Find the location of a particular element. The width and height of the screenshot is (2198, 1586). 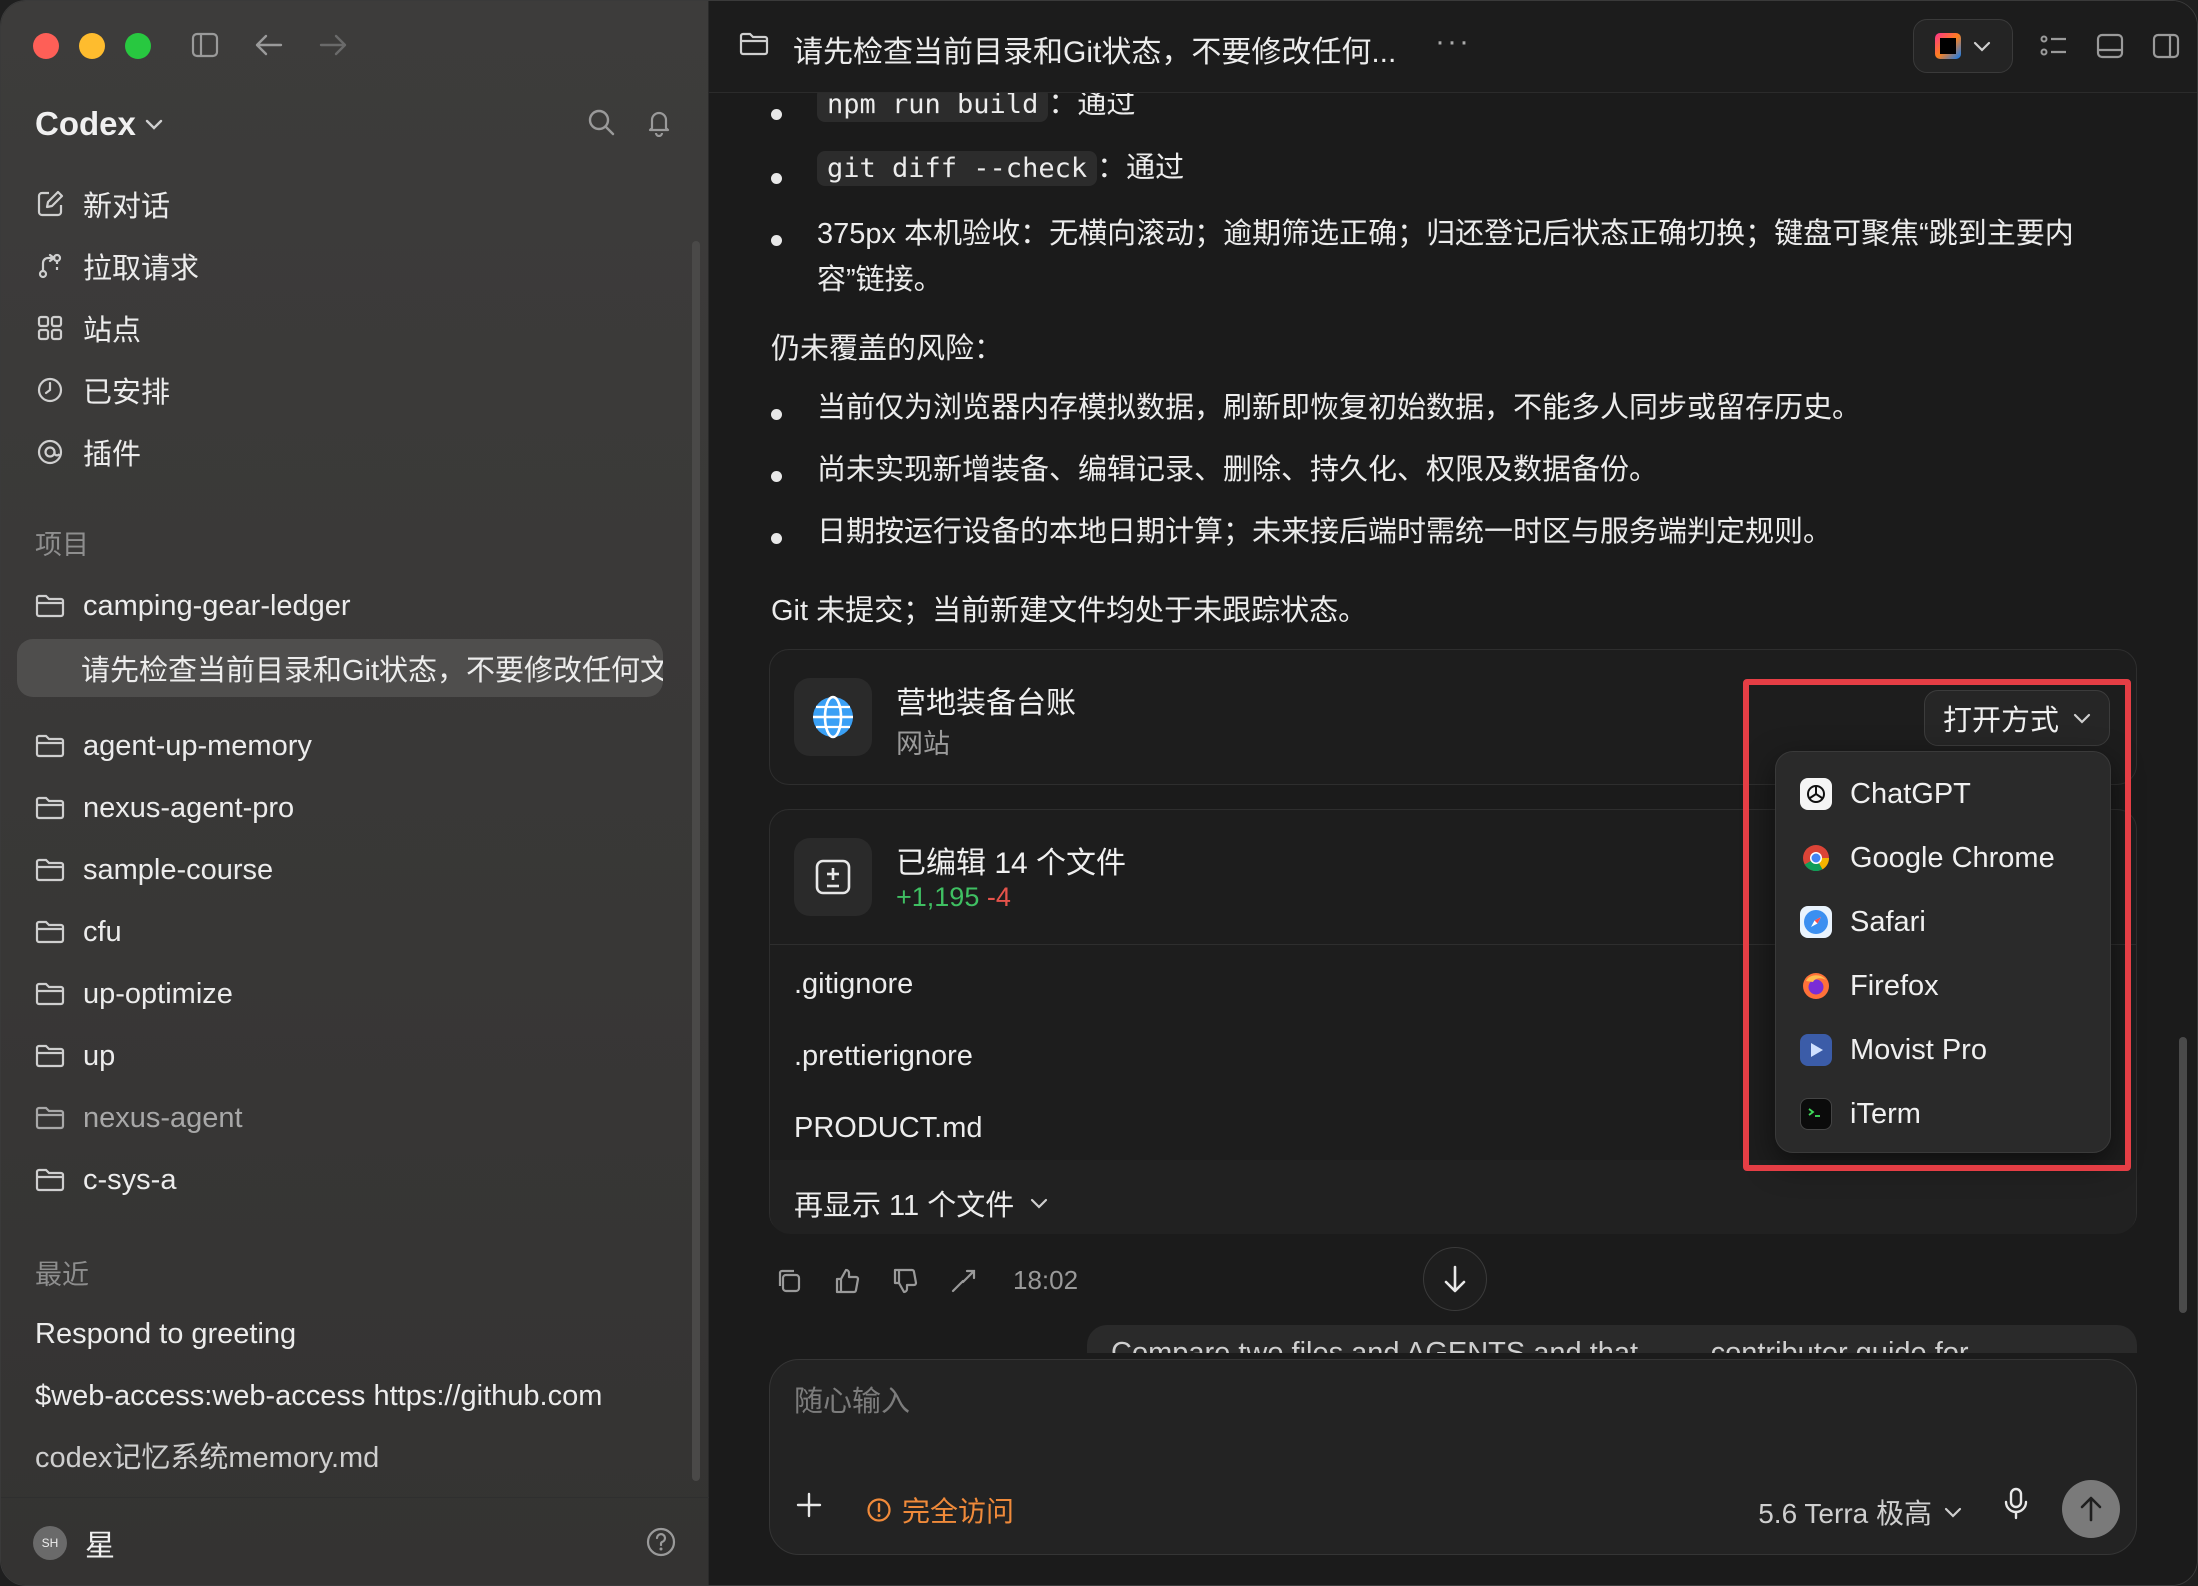

window-controls is located at coordinates (92, 46).